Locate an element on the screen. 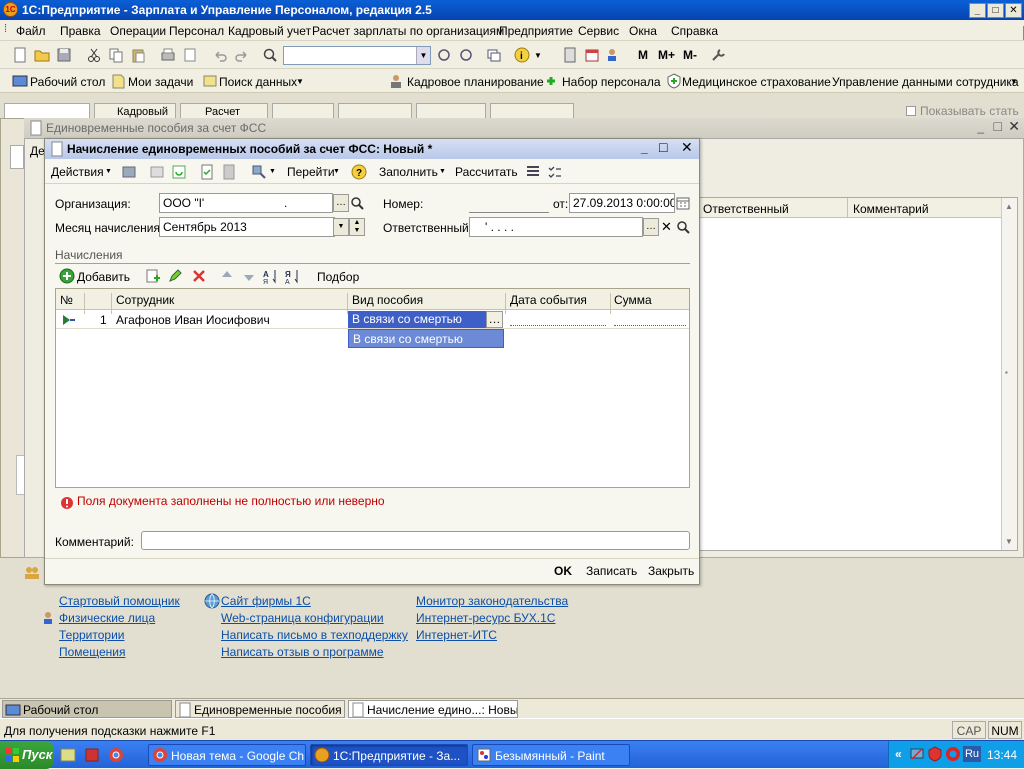 The image size is (1024, 769). link-individuals: Физические лица is located at coordinates (107, 618).